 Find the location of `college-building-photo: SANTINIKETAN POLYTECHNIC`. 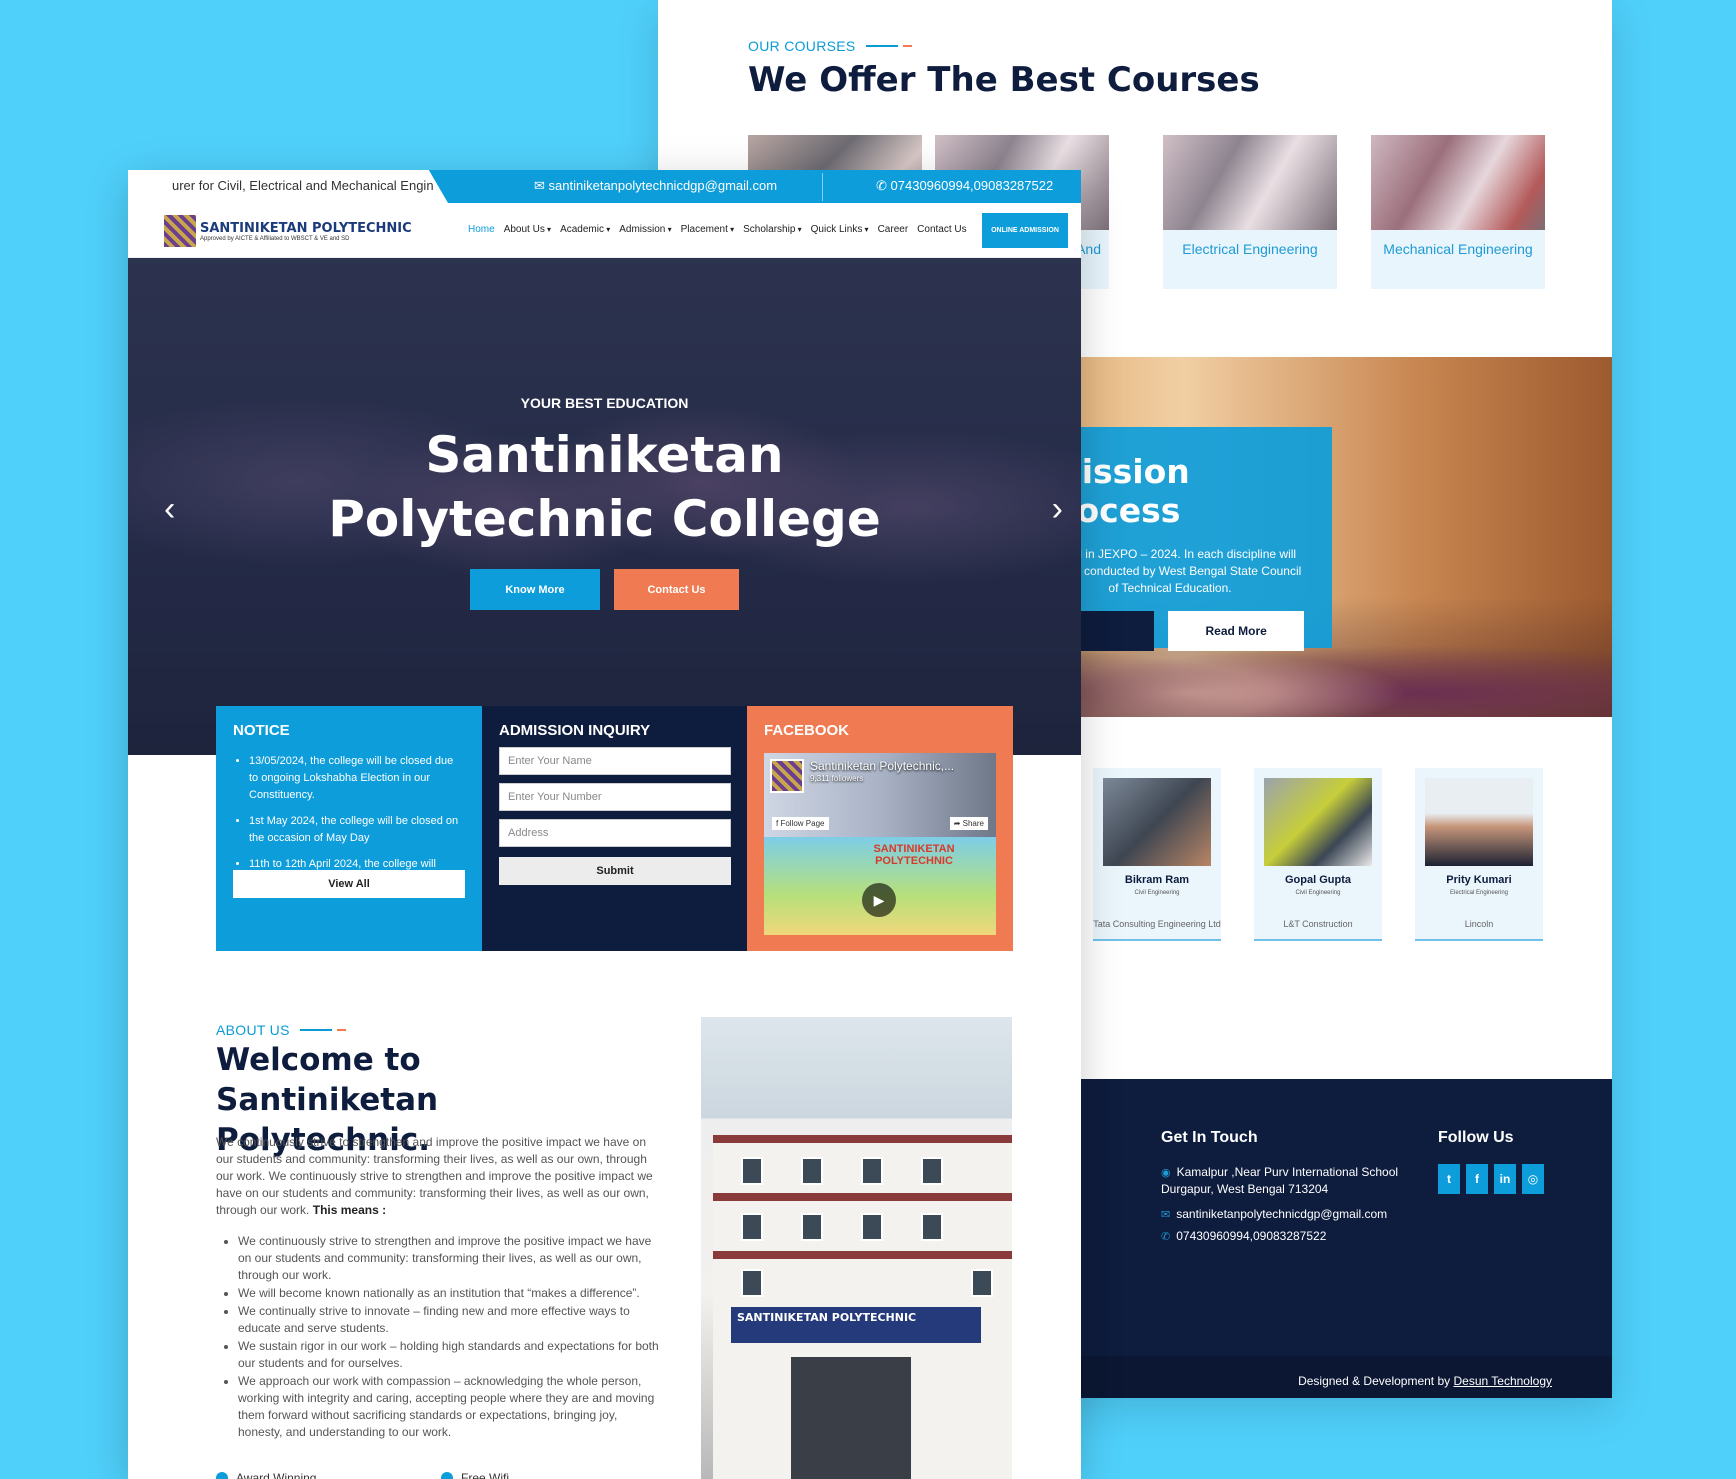

college-building-photo: SANTINIKETAN POLYTECHNIC is located at coordinates (856, 1248).